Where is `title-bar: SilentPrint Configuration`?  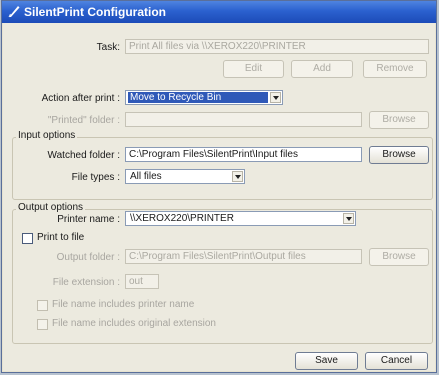
title-bar: SilentPrint Configuration is located at coordinates (219, 12).